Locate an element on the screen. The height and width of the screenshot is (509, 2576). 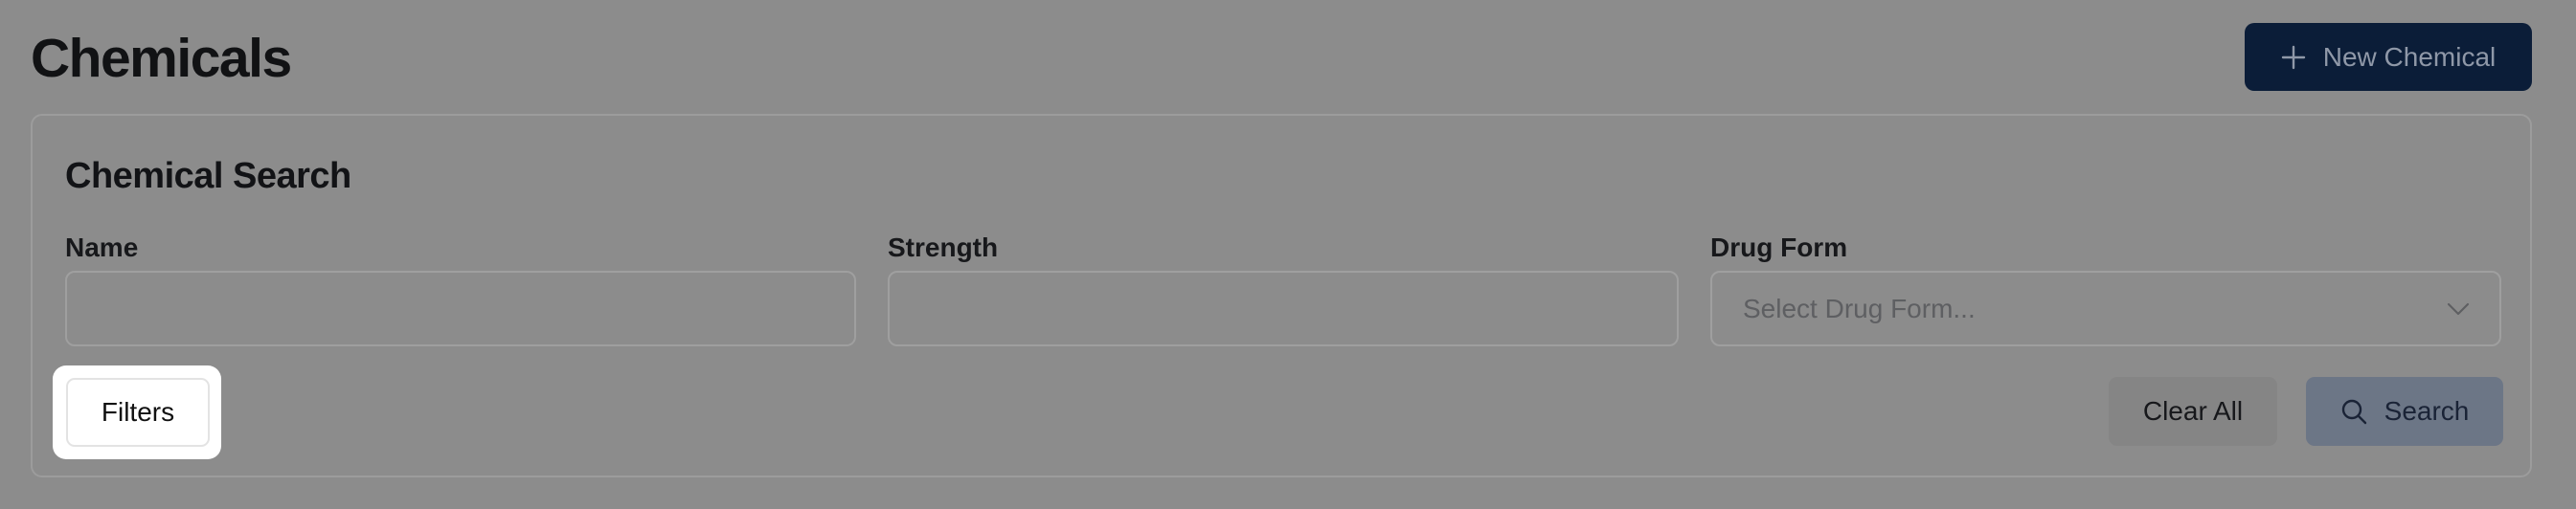
strength-input is located at coordinates (1283, 308).